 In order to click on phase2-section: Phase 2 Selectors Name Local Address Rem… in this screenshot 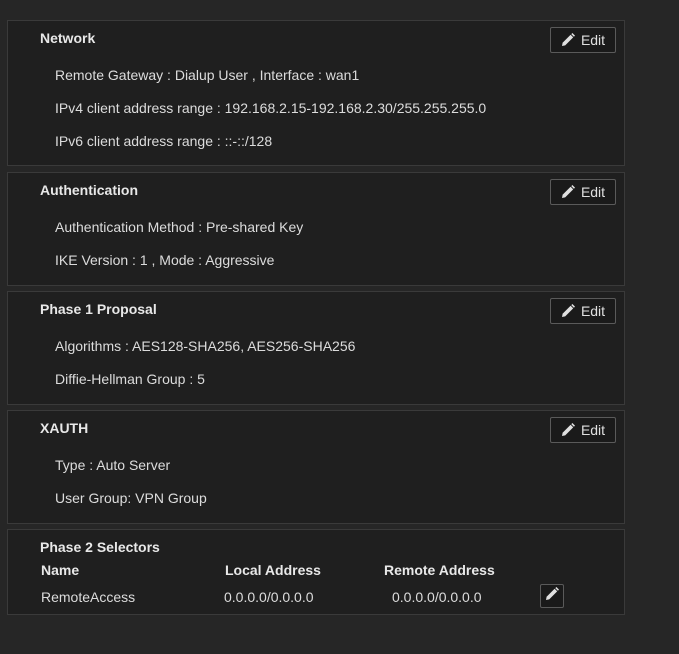, I will do `click(316, 572)`.